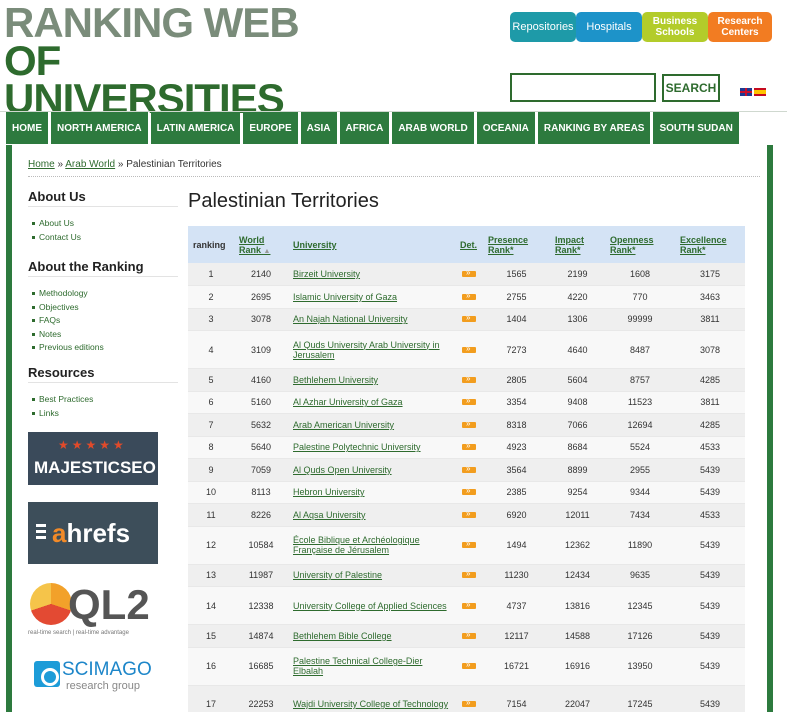  I want to click on presence-rank-cell: 4923, so click(516, 447).